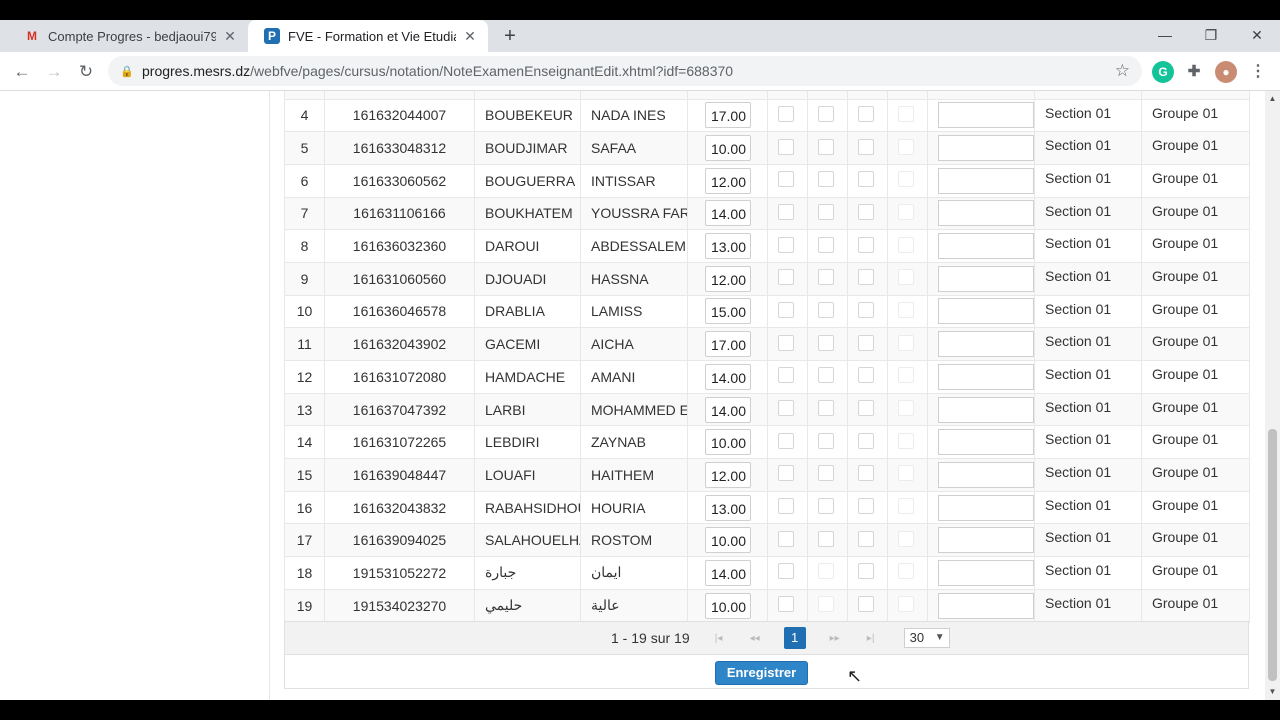 The height and width of the screenshot is (720, 1280). What do you see at coordinates (86, 72) in the screenshot?
I see `reload-icon: ↻` at bounding box center [86, 72].